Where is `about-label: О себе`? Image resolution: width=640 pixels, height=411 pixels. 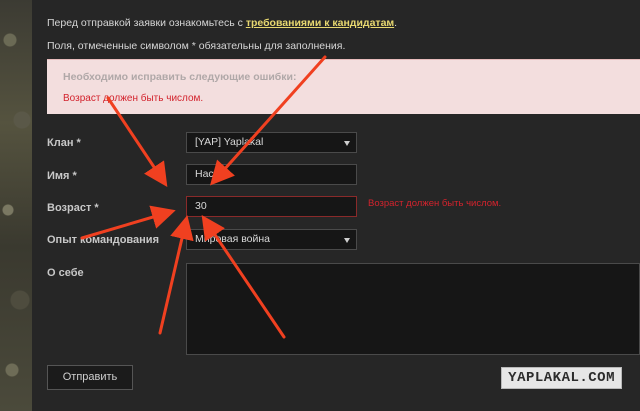
about-label: О себе is located at coordinates (65, 273).